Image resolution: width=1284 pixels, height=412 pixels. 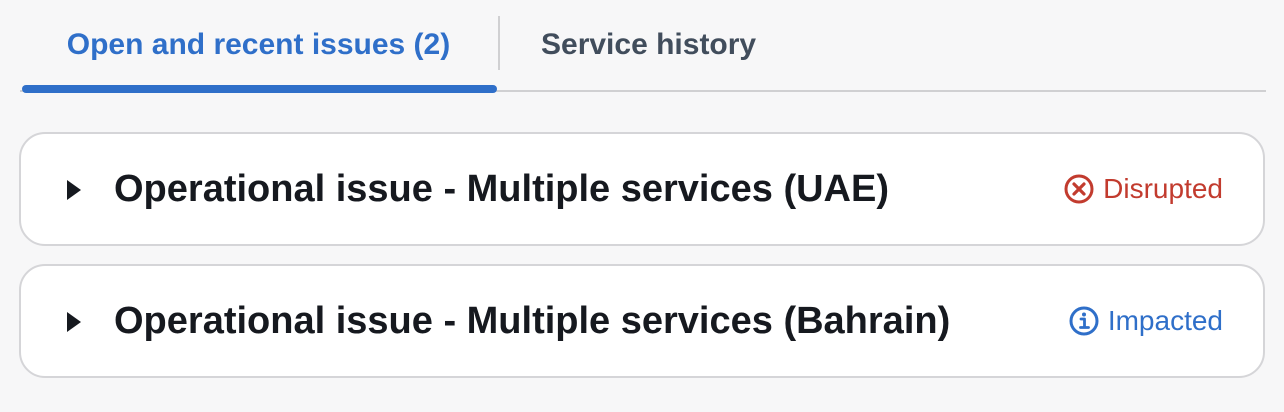 I want to click on tab-service-history: Service history, so click(x=648, y=45).